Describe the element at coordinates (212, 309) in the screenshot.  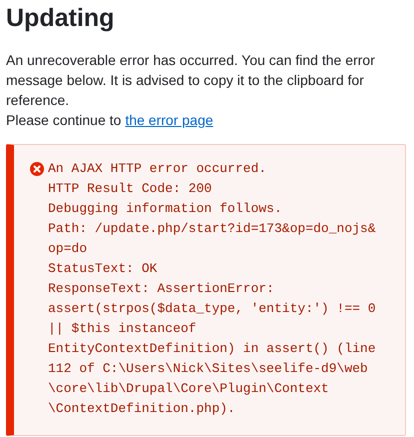
I see `error-line: assert(strpos($data_type, 'entity:') !== 0` at that location.